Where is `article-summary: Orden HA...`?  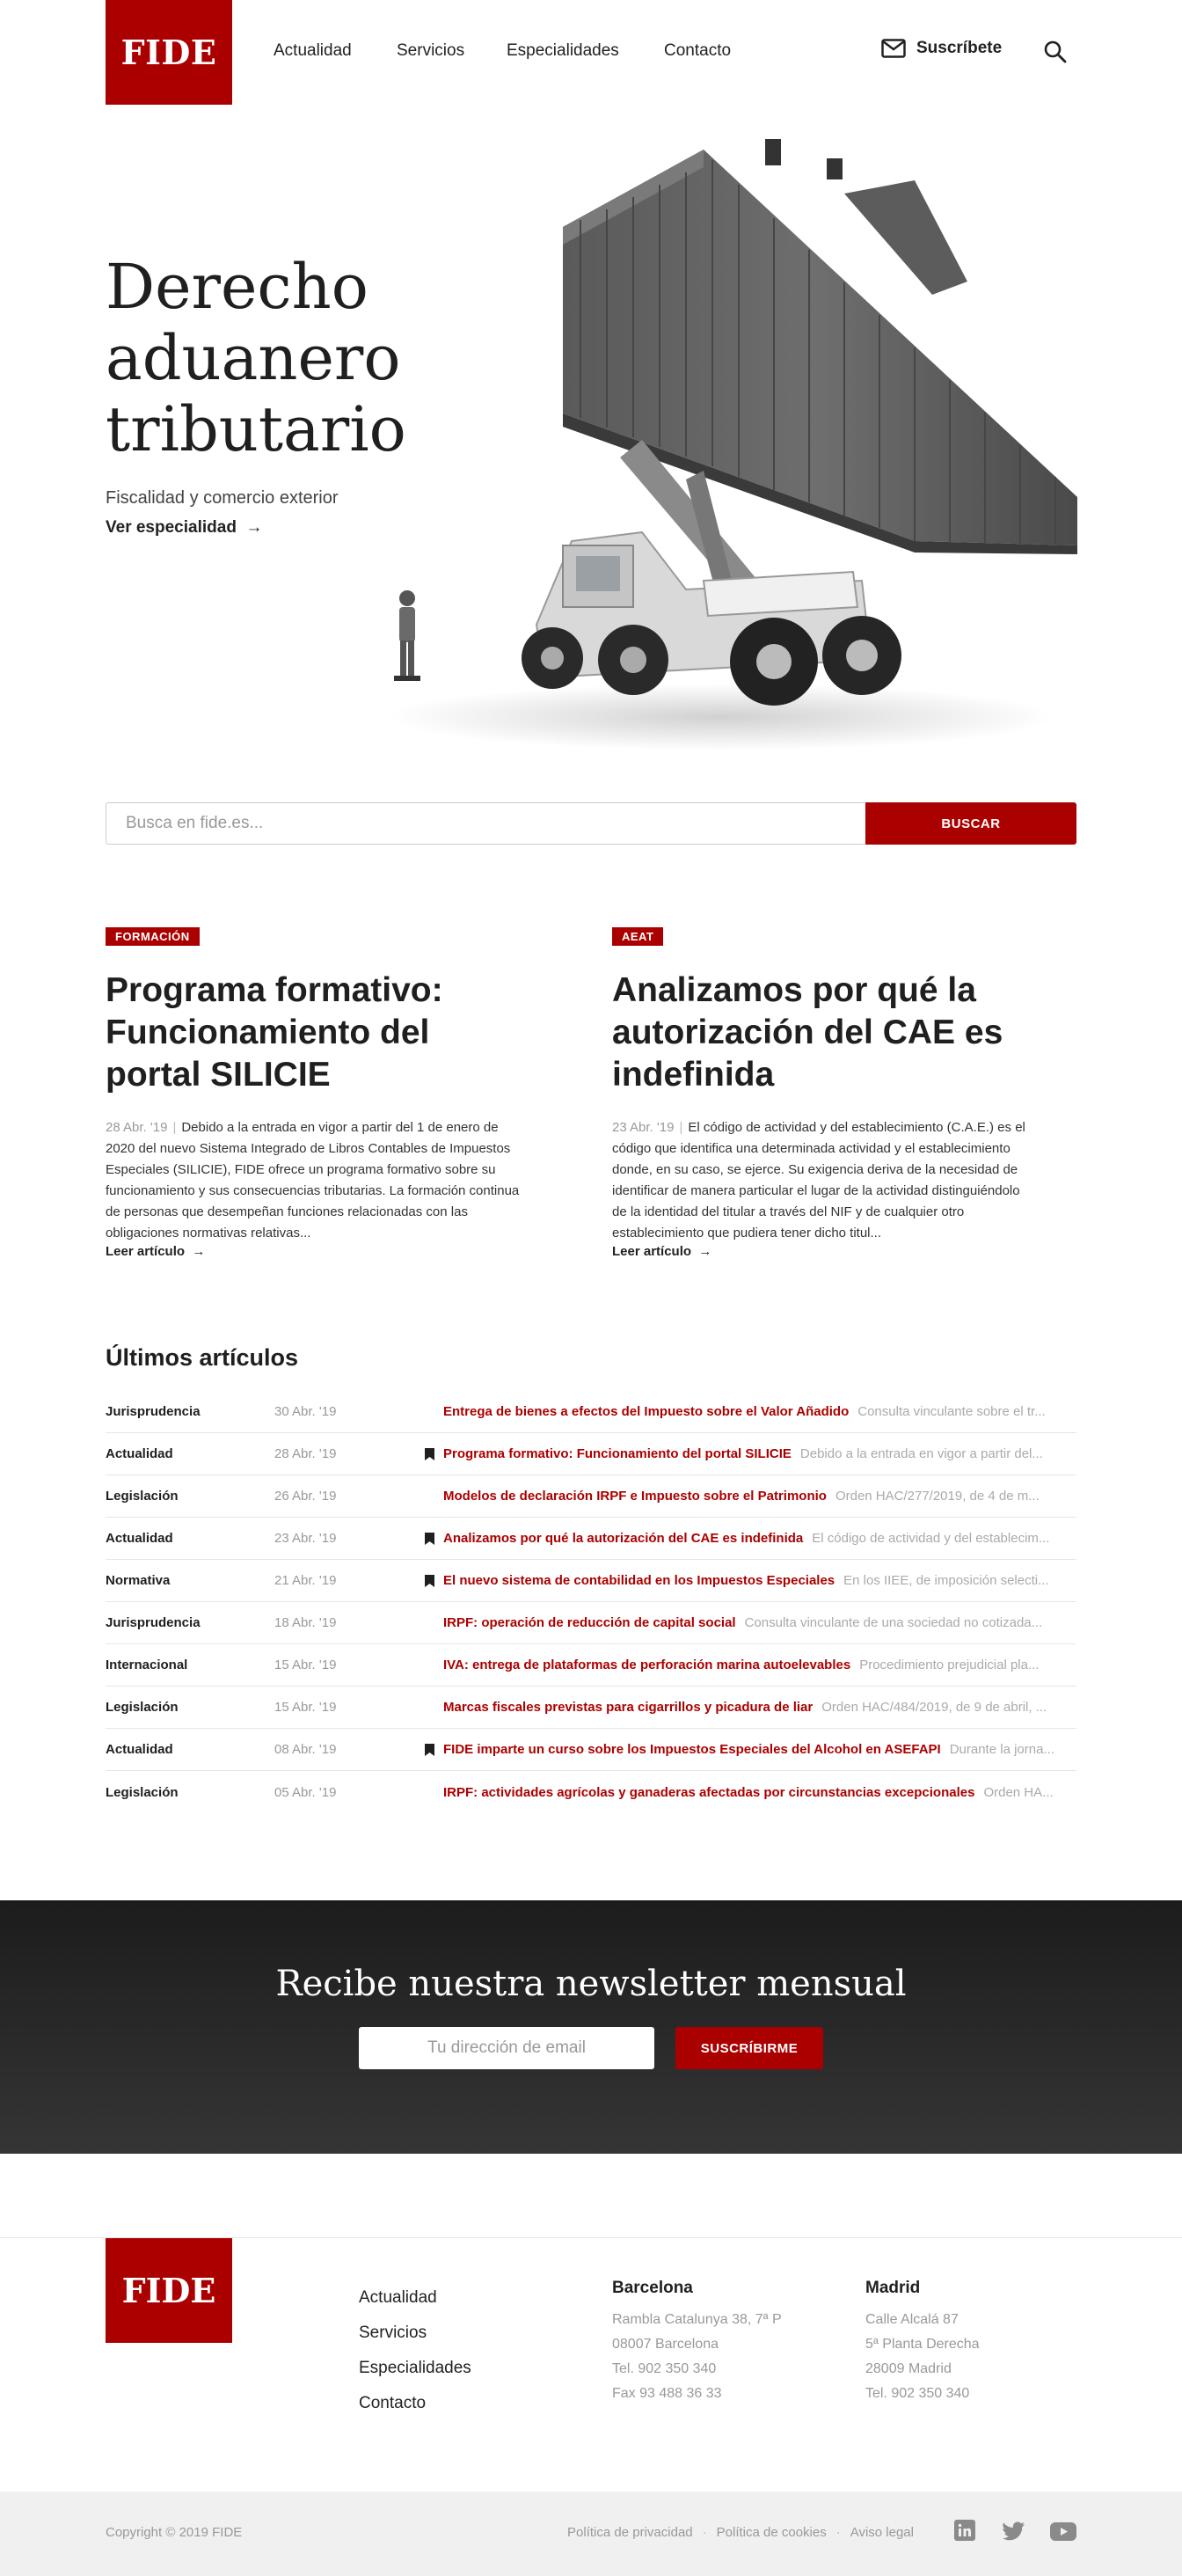 article-summary: Orden HA... is located at coordinates (1019, 1792).